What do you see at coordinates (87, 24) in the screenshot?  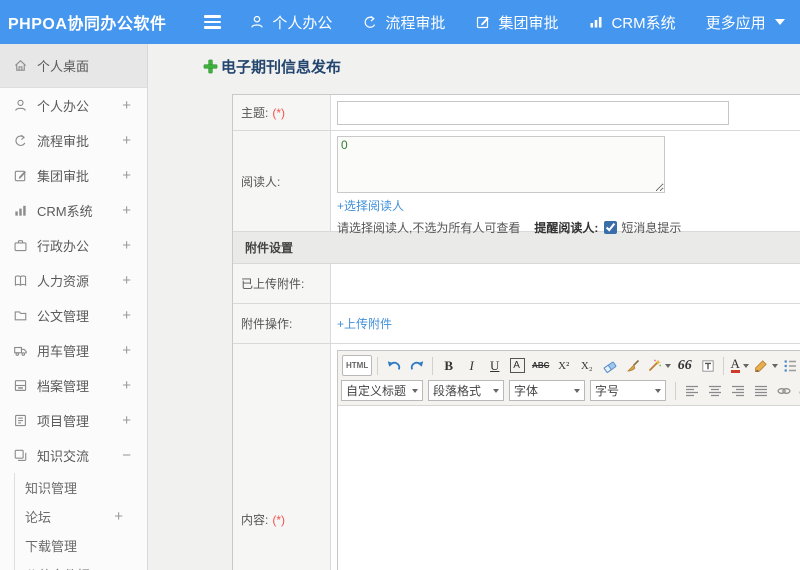 I see `app-title: PHPOA协同办公软件` at bounding box center [87, 24].